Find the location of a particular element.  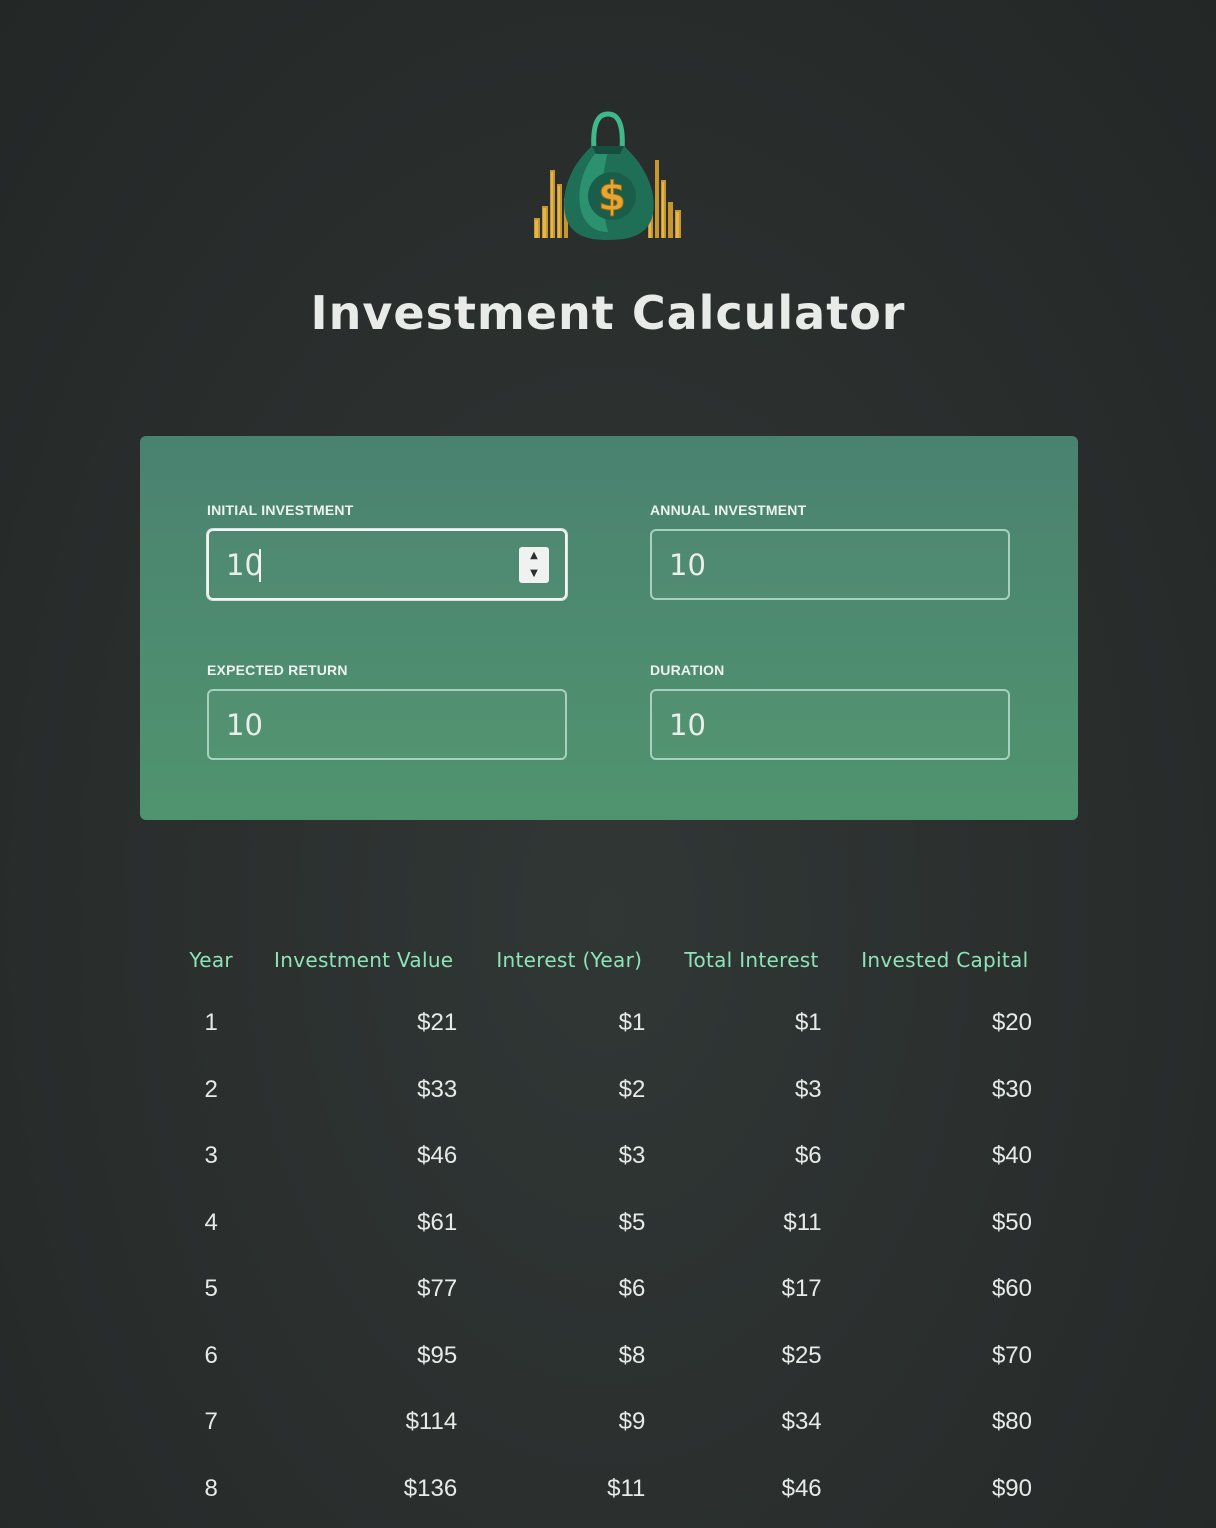

cell-invested-capital: $40 is located at coordinates (1011, 1156).